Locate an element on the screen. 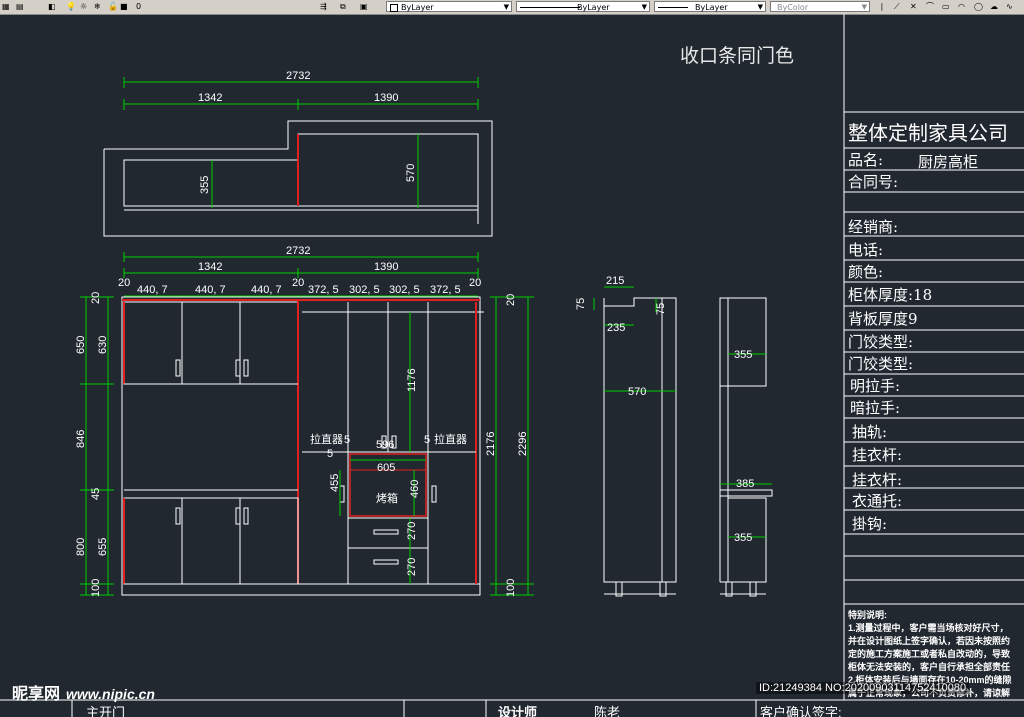 The height and width of the screenshot is (717, 1024). row-label-0: 品名: is located at coordinates (865, 160).